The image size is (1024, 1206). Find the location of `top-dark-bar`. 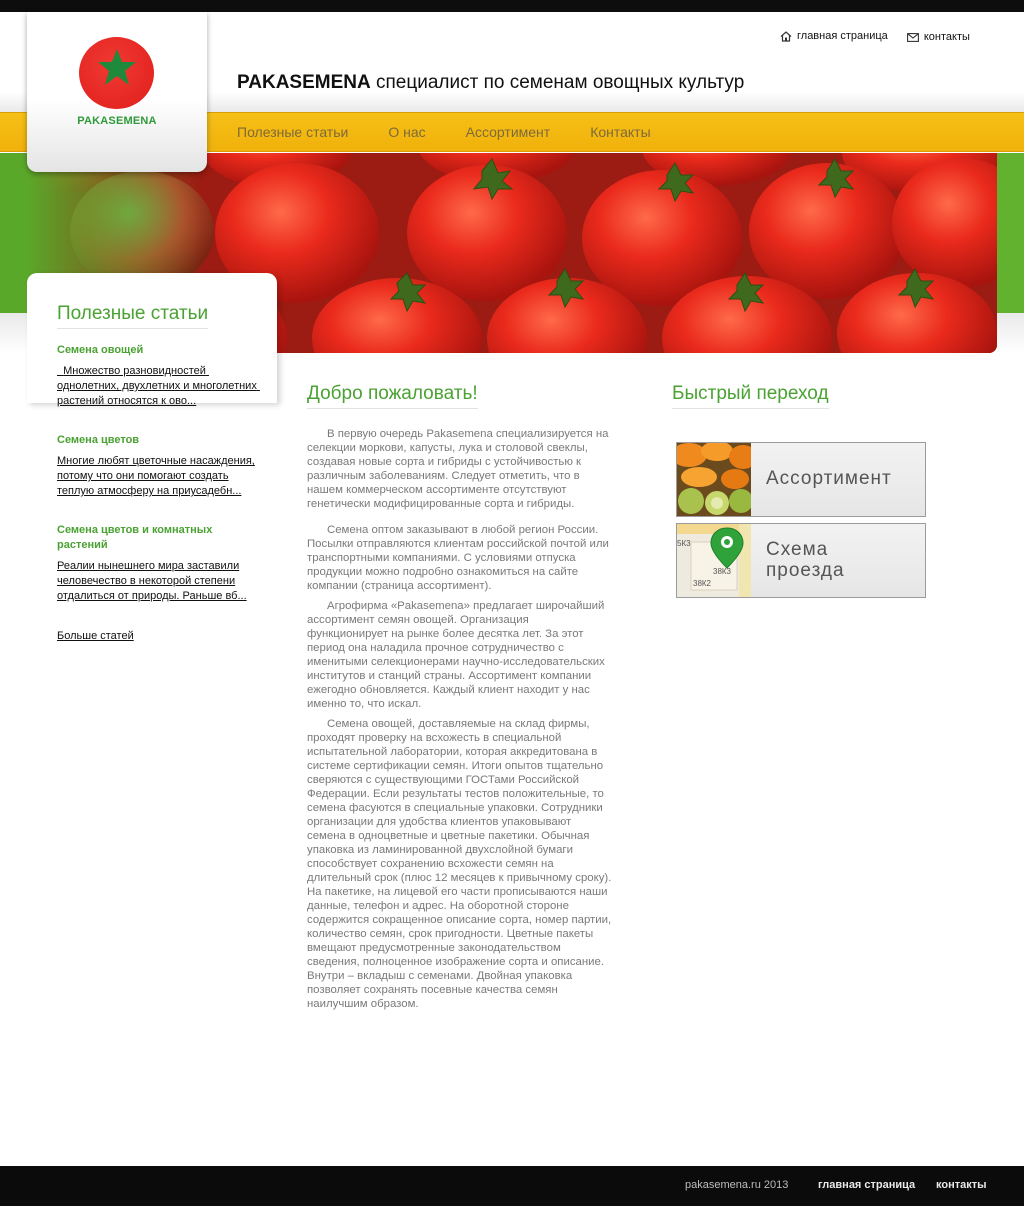

top-dark-bar is located at coordinates (512, 6).